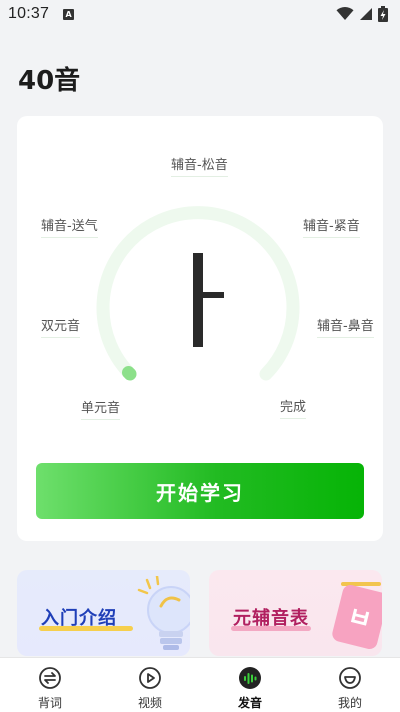 Image resolution: width=400 pixels, height=712 pixels. What do you see at coordinates (29, 13) in the screenshot?
I see `status-time: 10:37` at bounding box center [29, 13].